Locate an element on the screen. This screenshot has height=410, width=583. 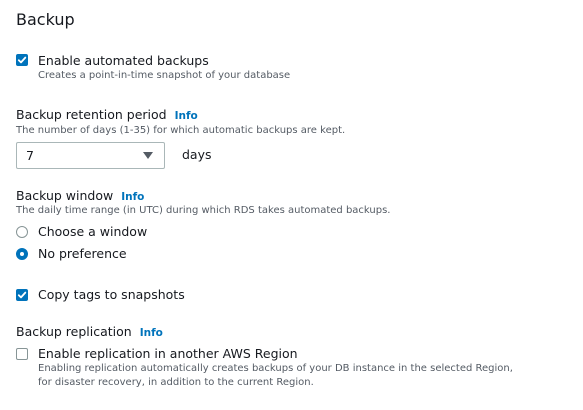
retention-info-link: Info is located at coordinates (186, 116).